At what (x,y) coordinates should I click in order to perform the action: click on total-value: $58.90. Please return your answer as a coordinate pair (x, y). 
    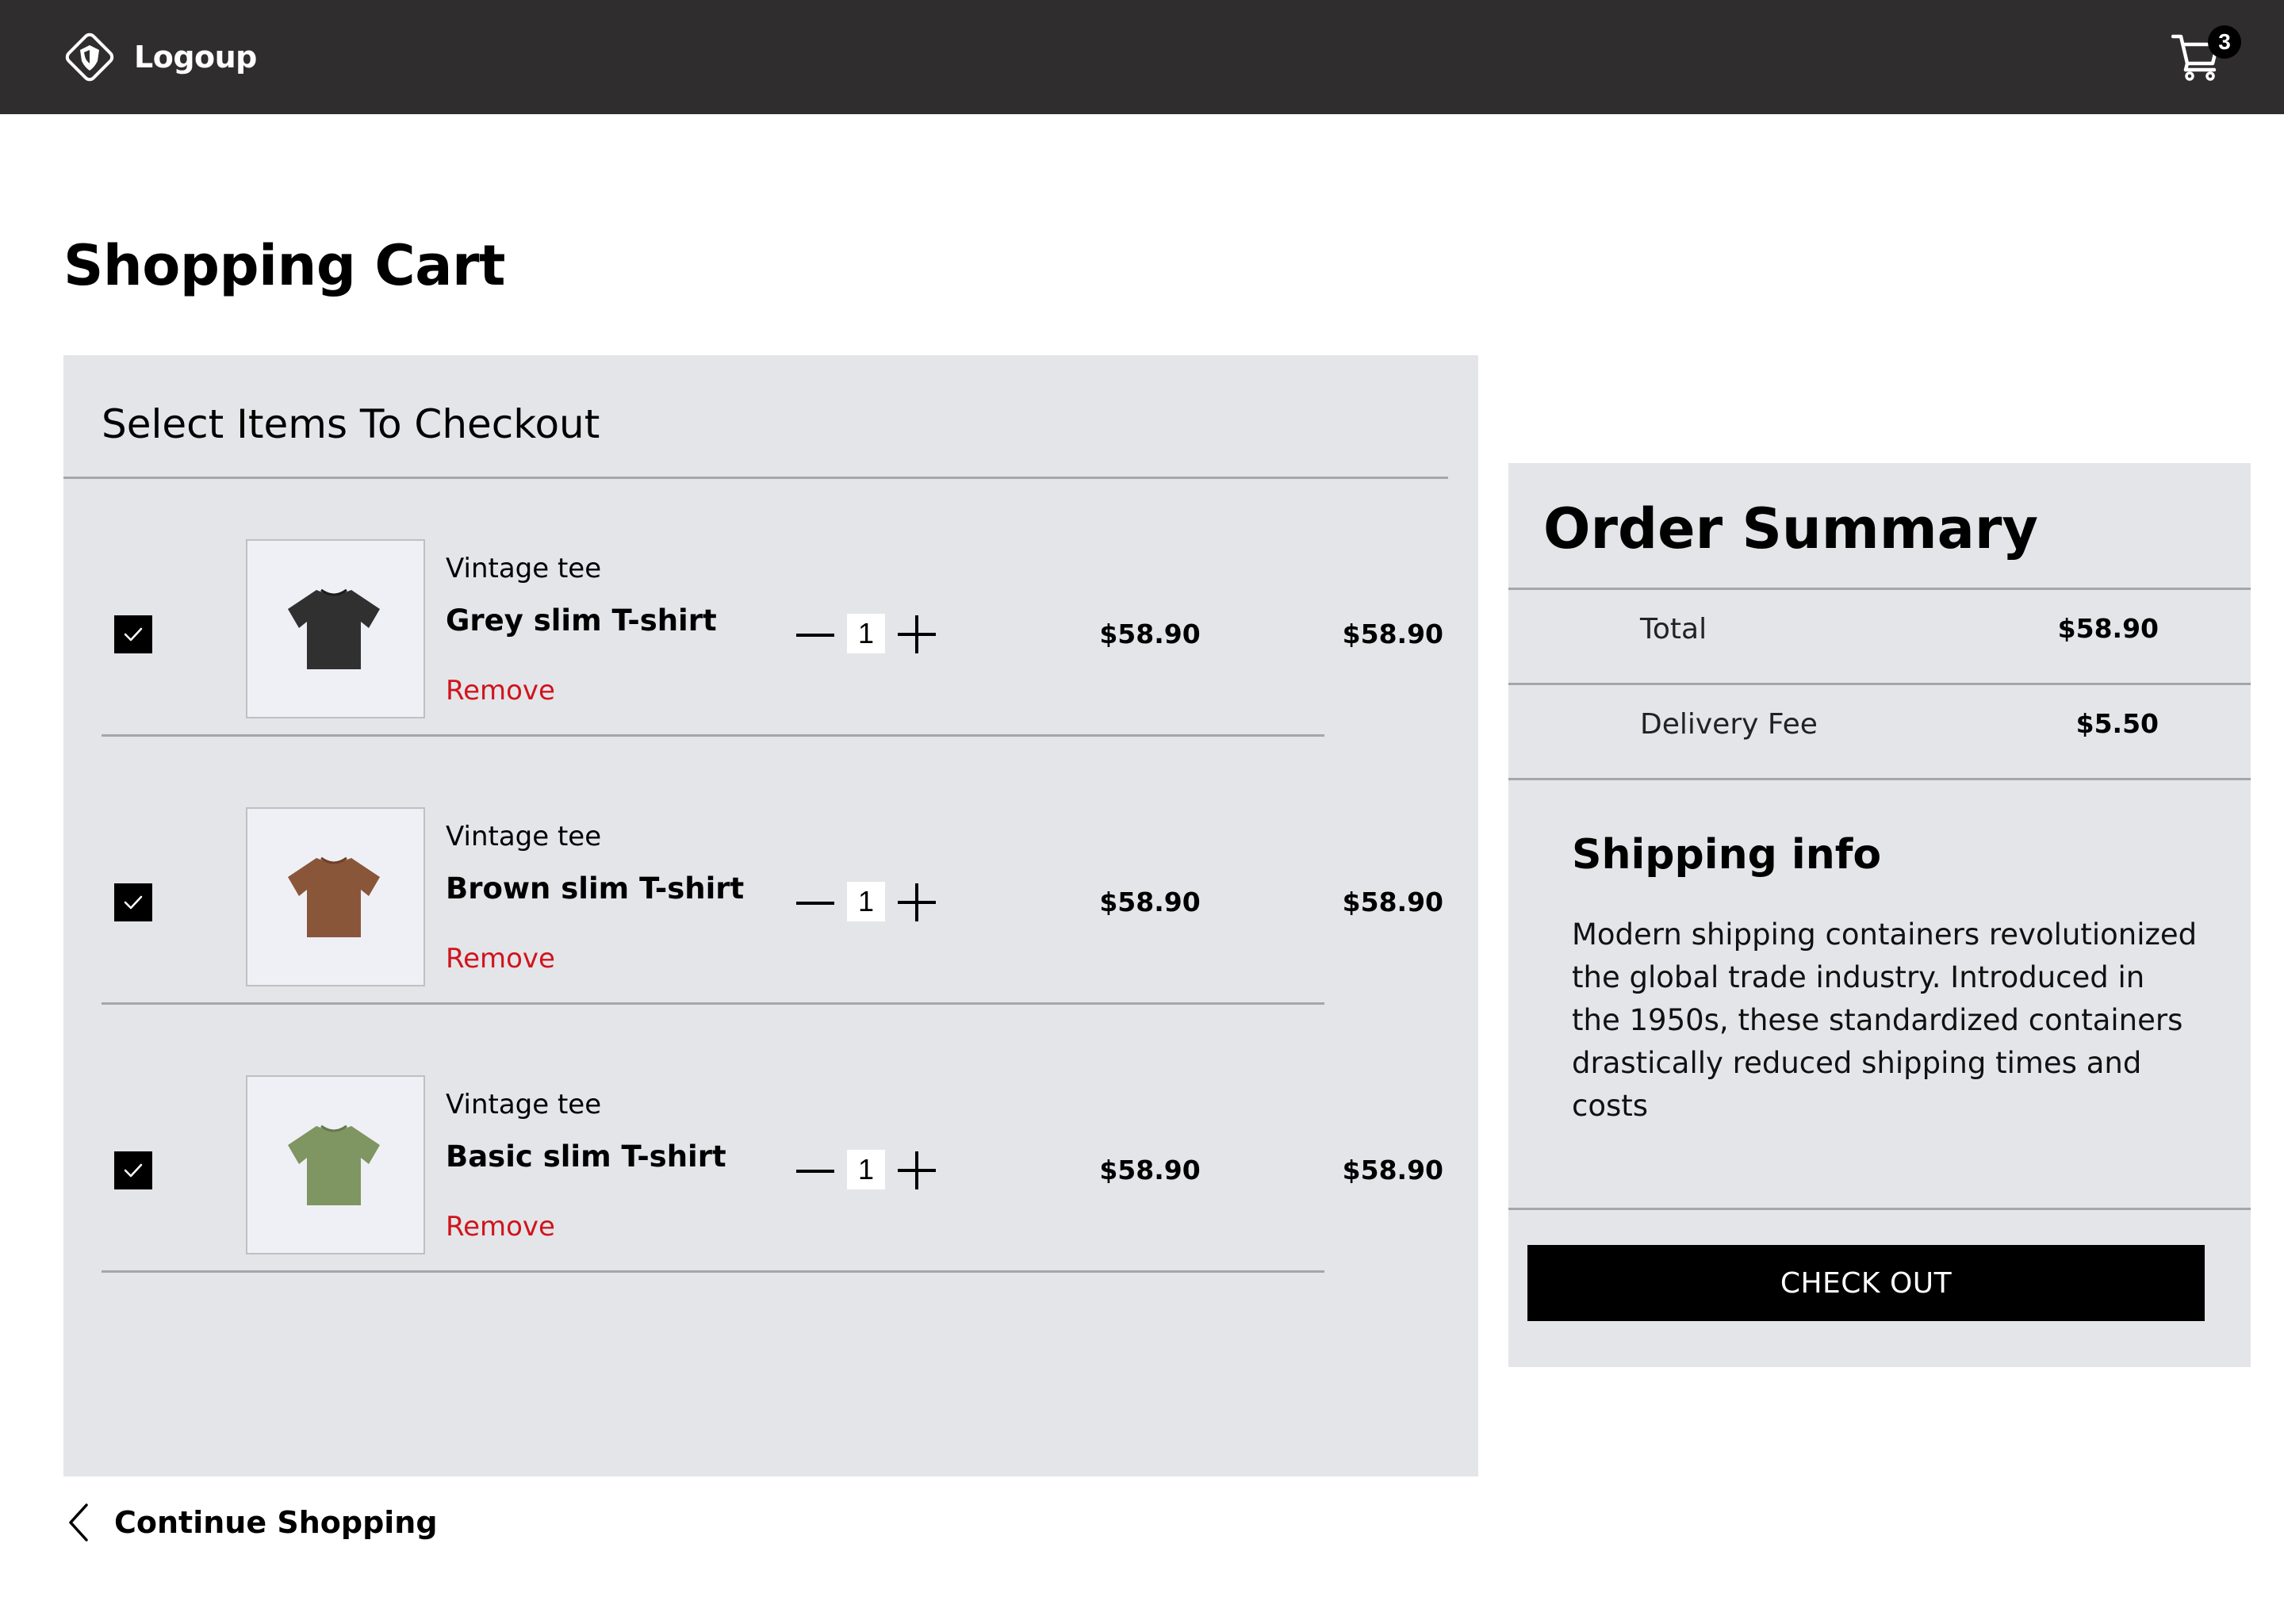
    Looking at the image, I should click on (2108, 628).